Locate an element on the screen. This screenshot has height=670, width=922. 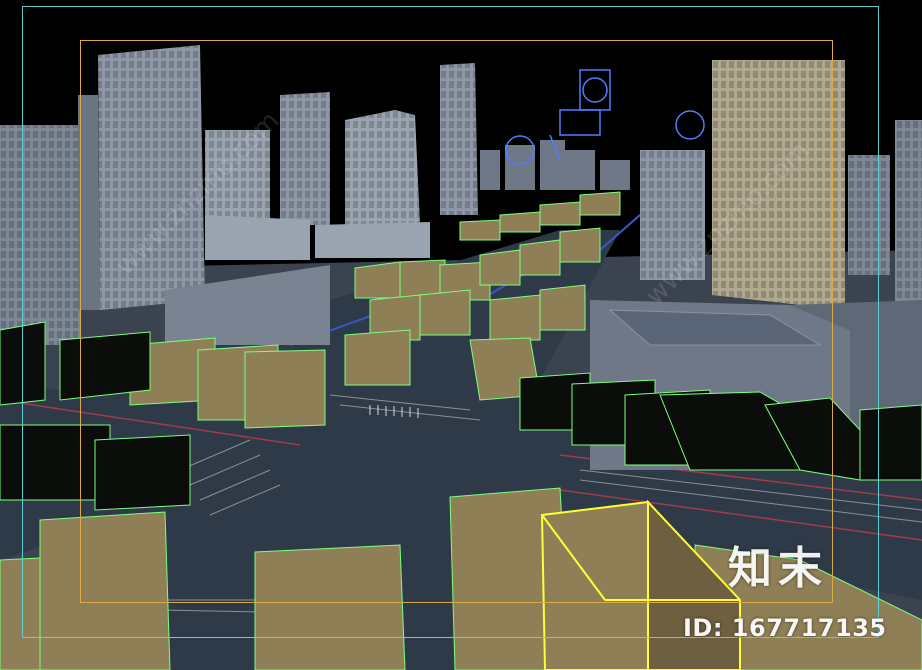
tower-left-edge is located at coordinates (40, 235).